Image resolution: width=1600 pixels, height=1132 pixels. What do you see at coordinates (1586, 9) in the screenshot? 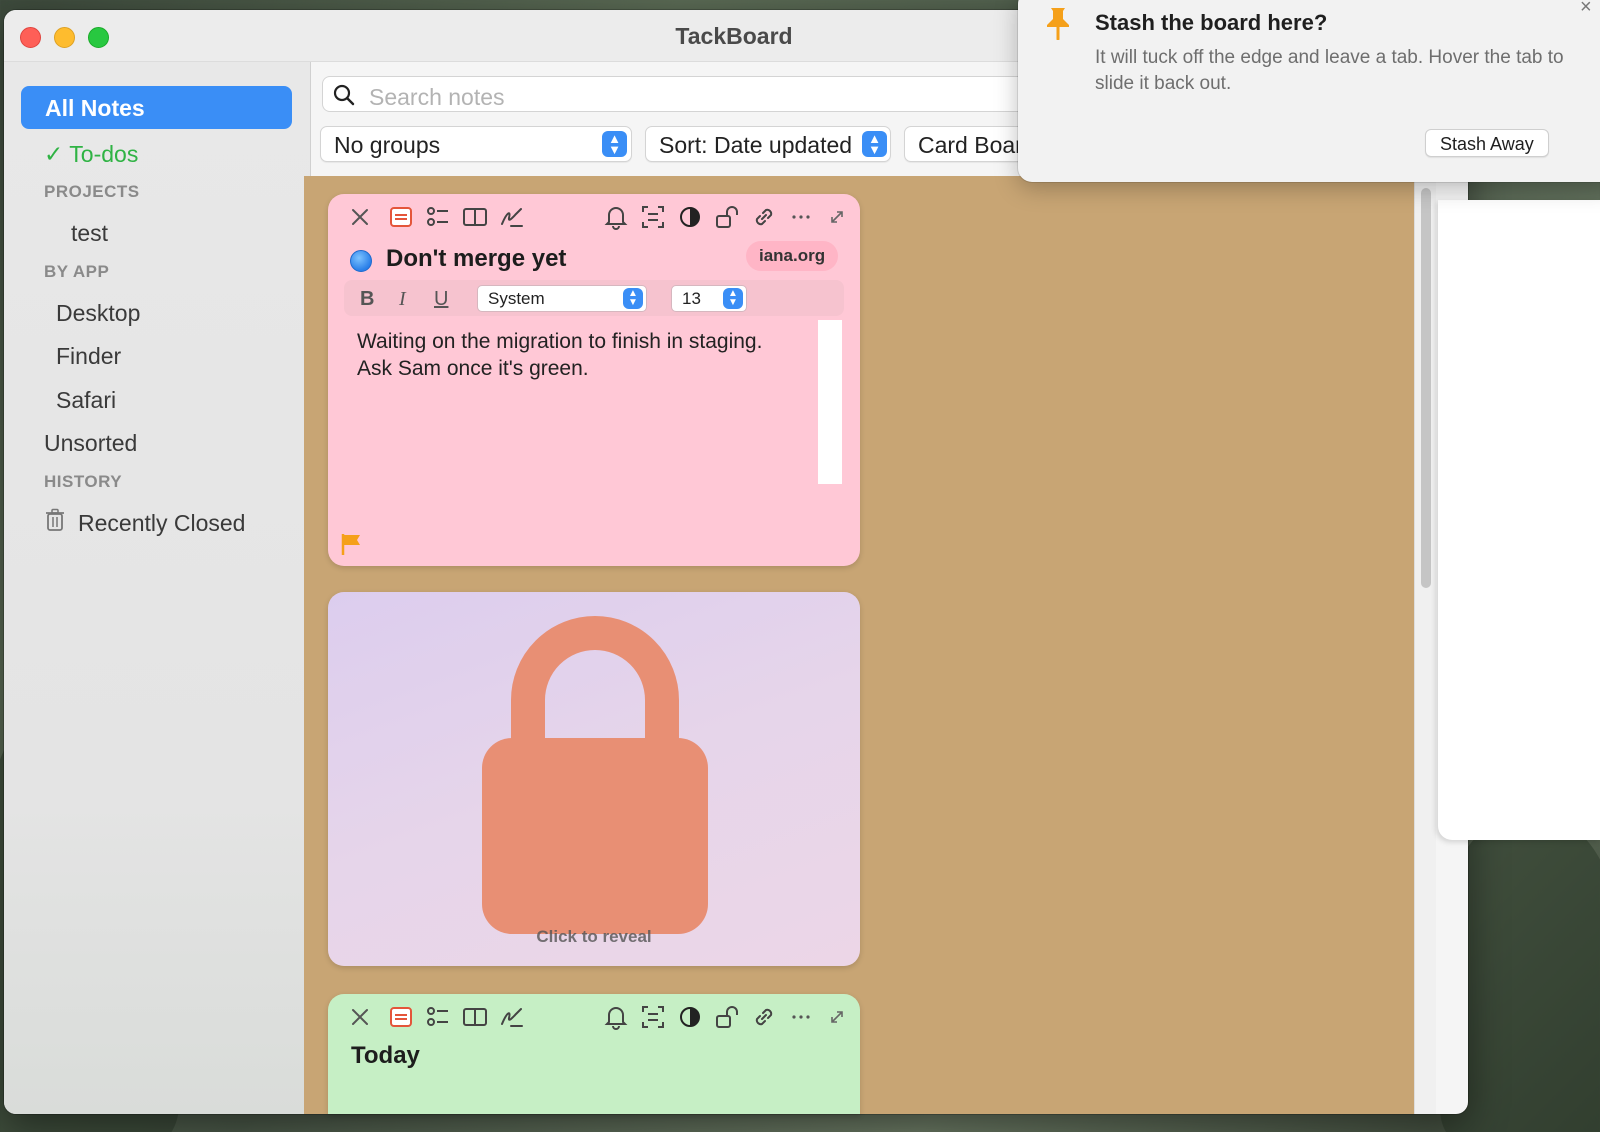
I see `close-icon: ×` at bounding box center [1586, 9].